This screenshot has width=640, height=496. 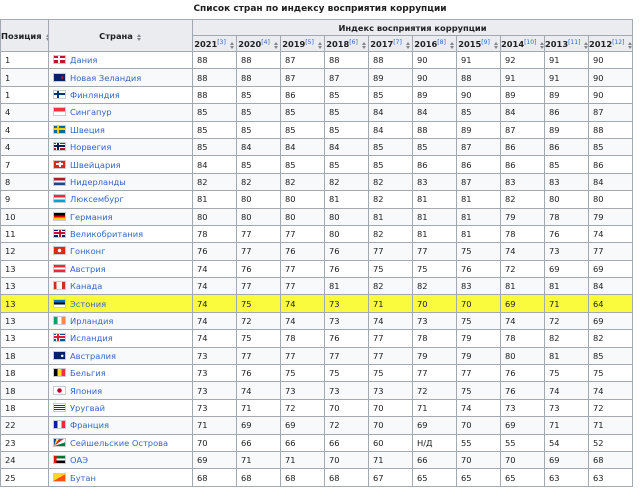 What do you see at coordinates (59, 268) in the screenshot?
I see `austria-flag-icon` at bounding box center [59, 268].